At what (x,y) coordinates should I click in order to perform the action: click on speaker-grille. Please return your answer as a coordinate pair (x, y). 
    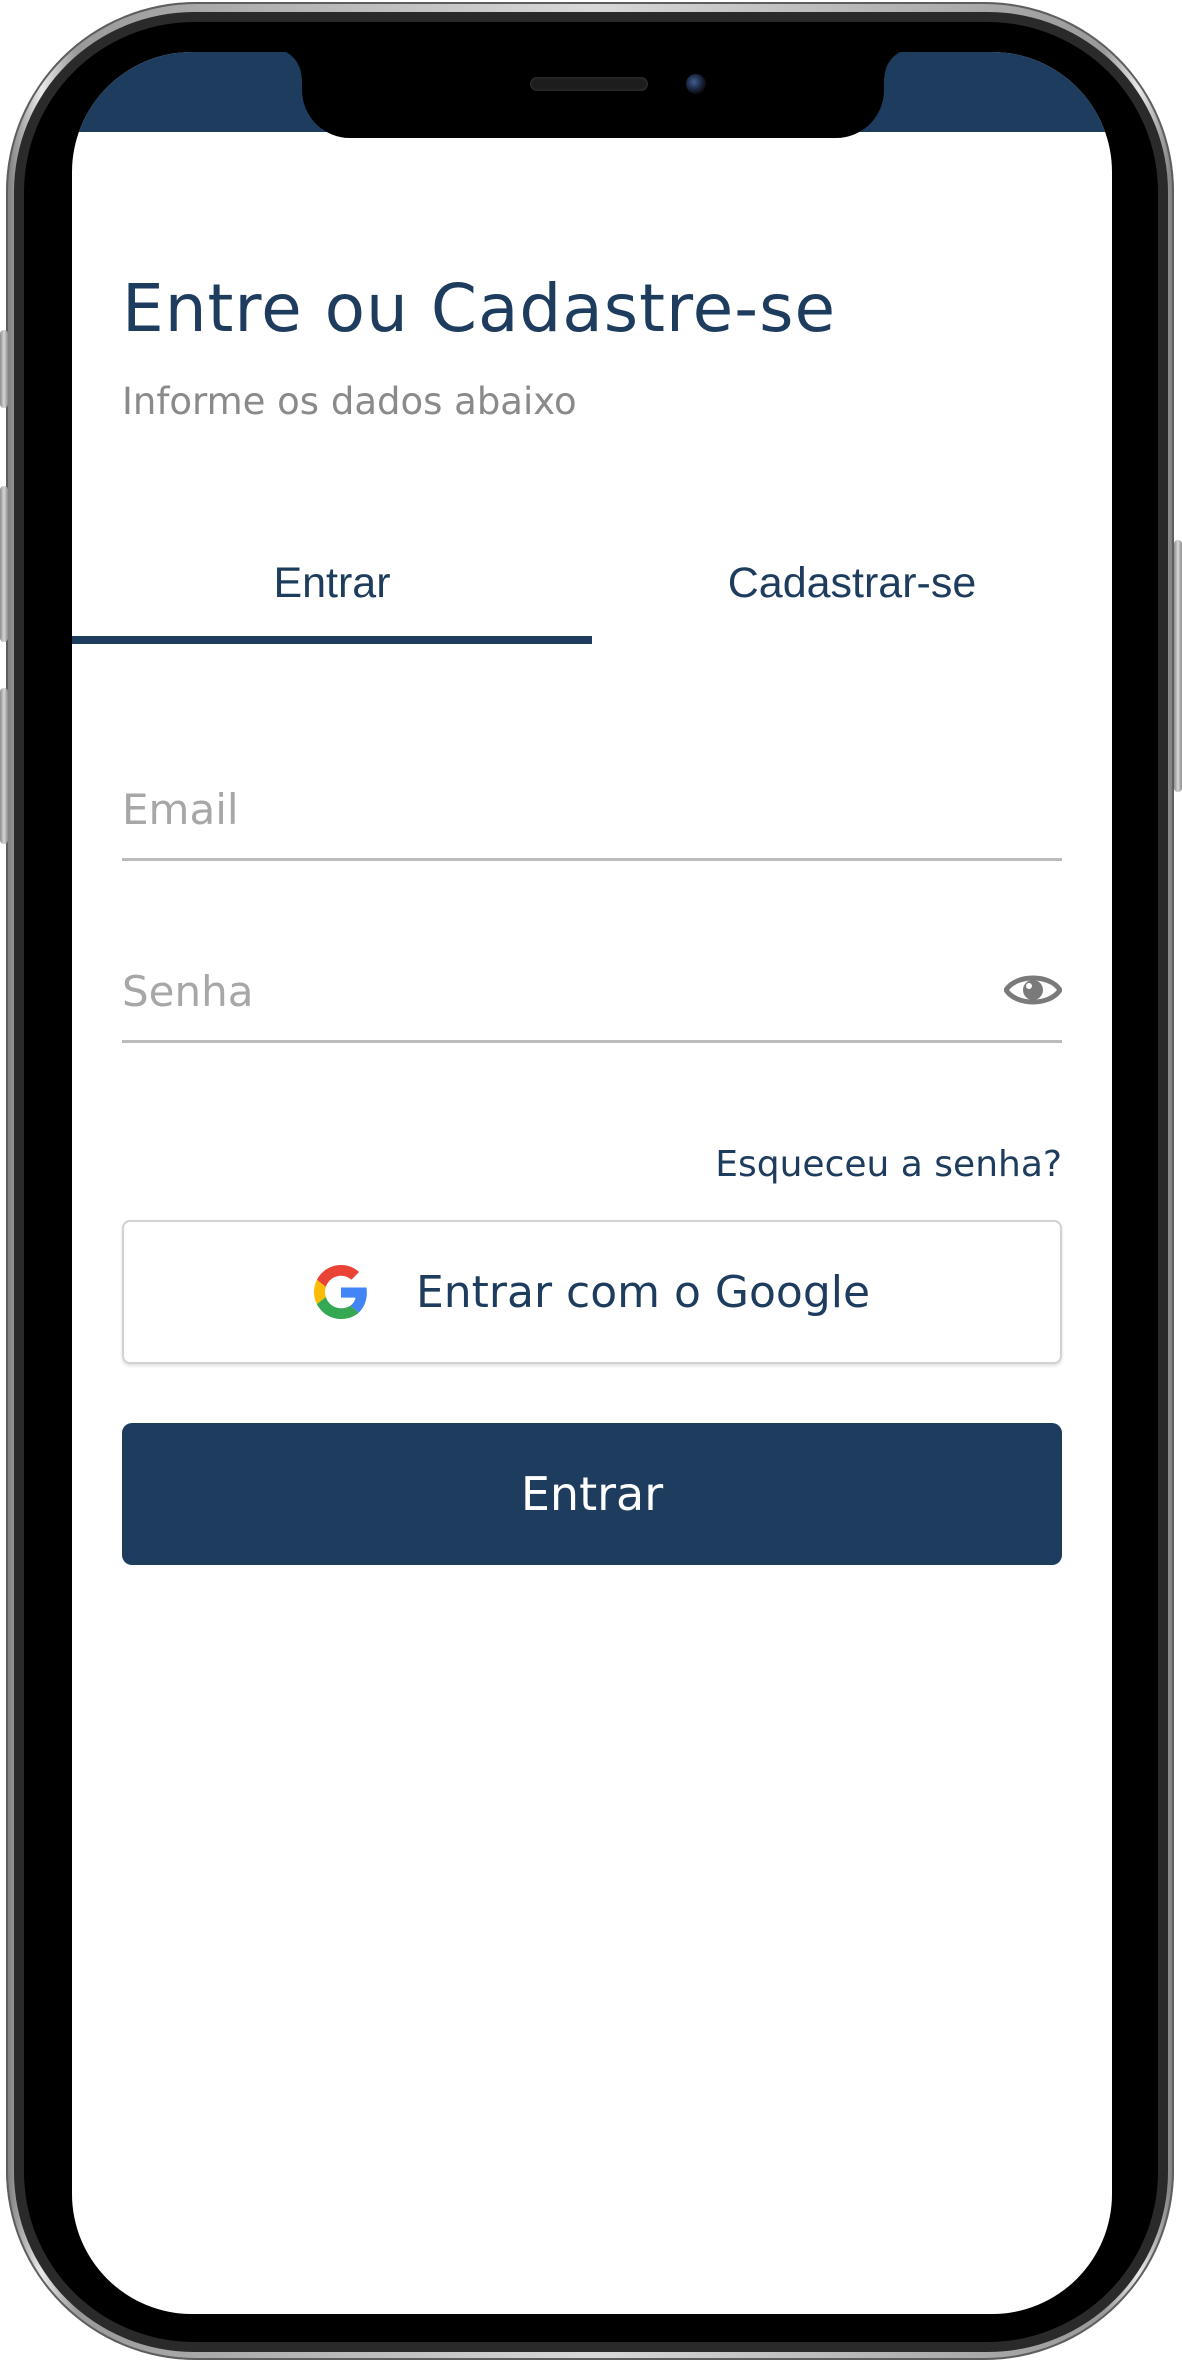
    Looking at the image, I should click on (589, 84).